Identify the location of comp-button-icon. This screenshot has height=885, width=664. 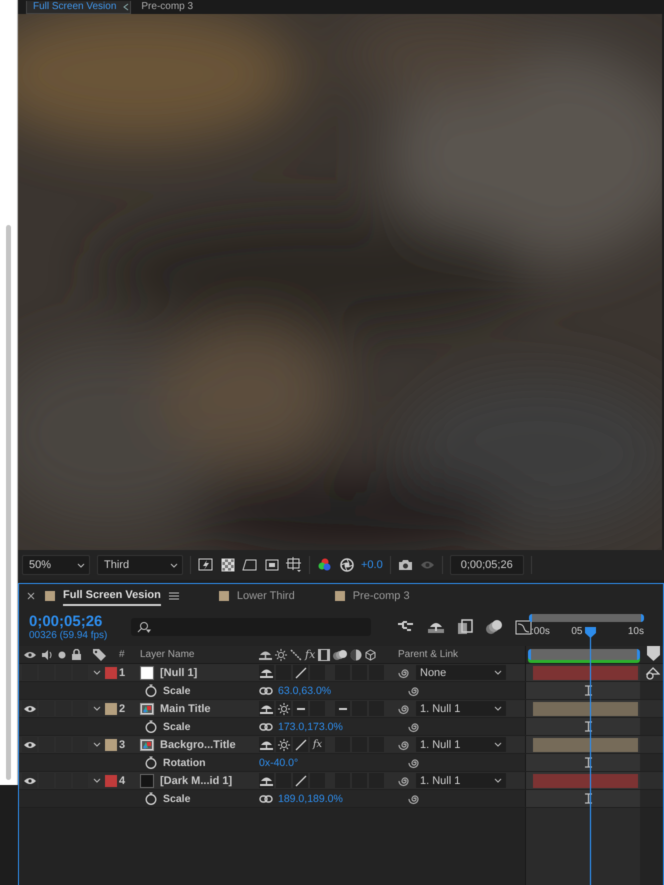
(653, 673).